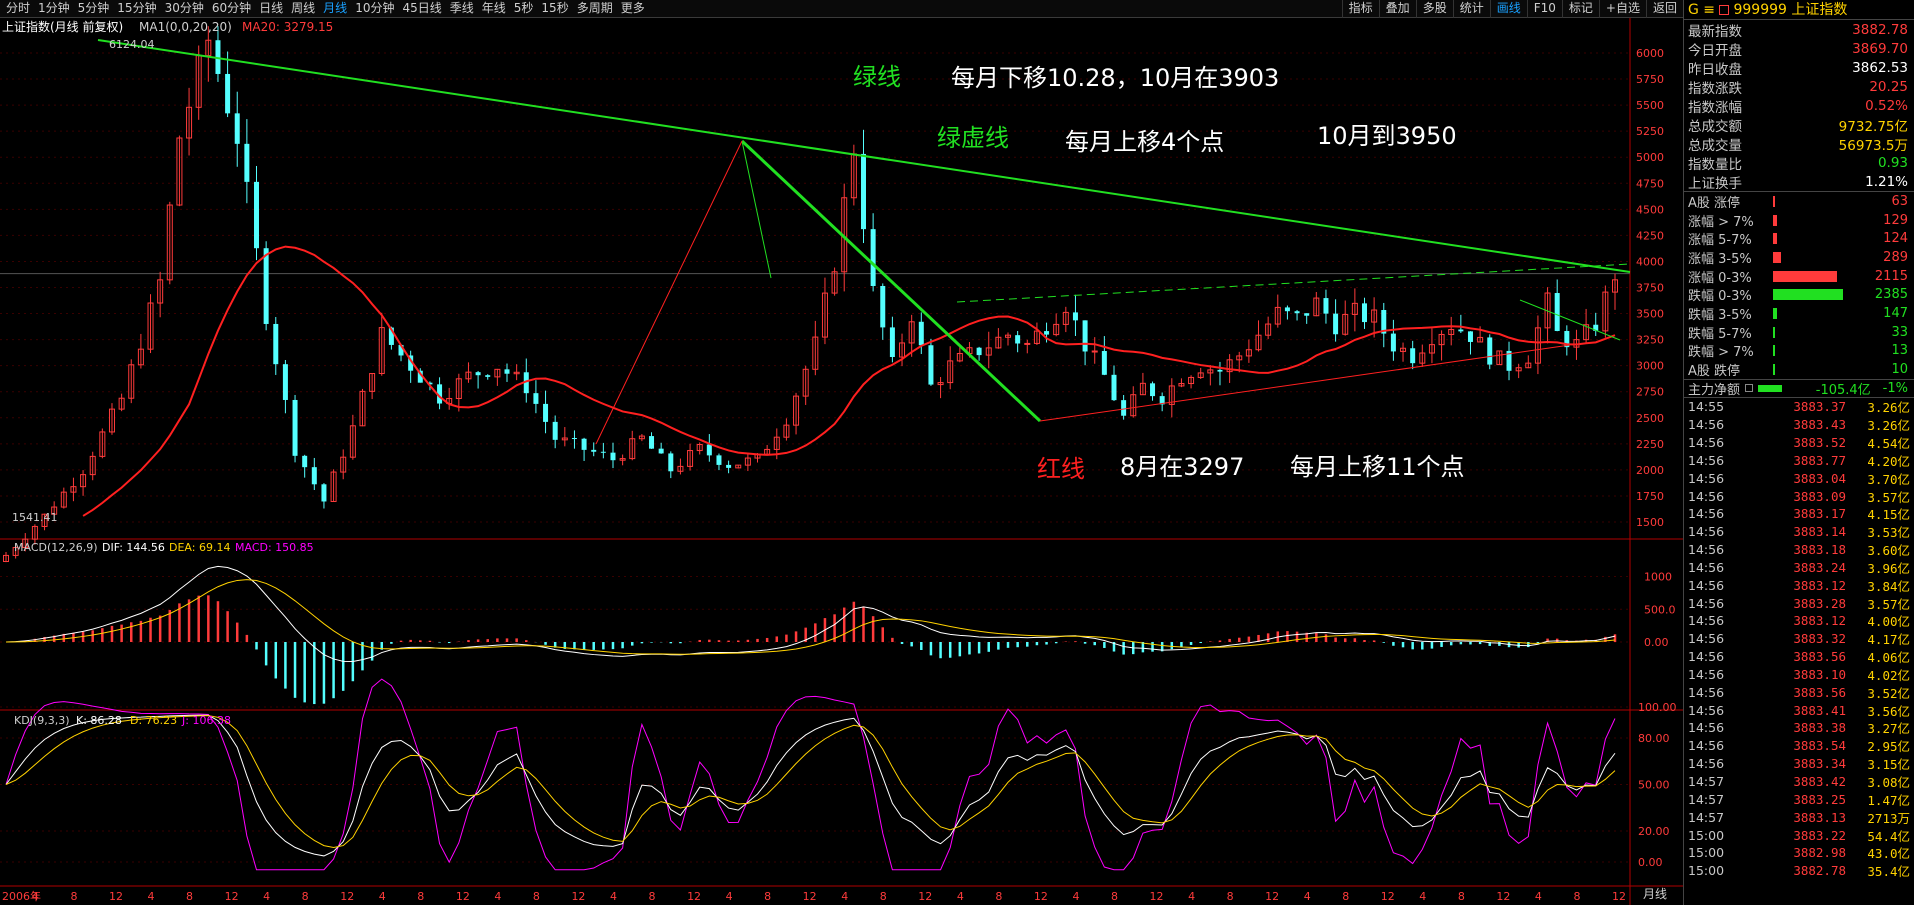 This screenshot has height=905, width=1914. Describe the element at coordinates (1706, 799) in the screenshot. I see `tick-time: 14:57` at that location.